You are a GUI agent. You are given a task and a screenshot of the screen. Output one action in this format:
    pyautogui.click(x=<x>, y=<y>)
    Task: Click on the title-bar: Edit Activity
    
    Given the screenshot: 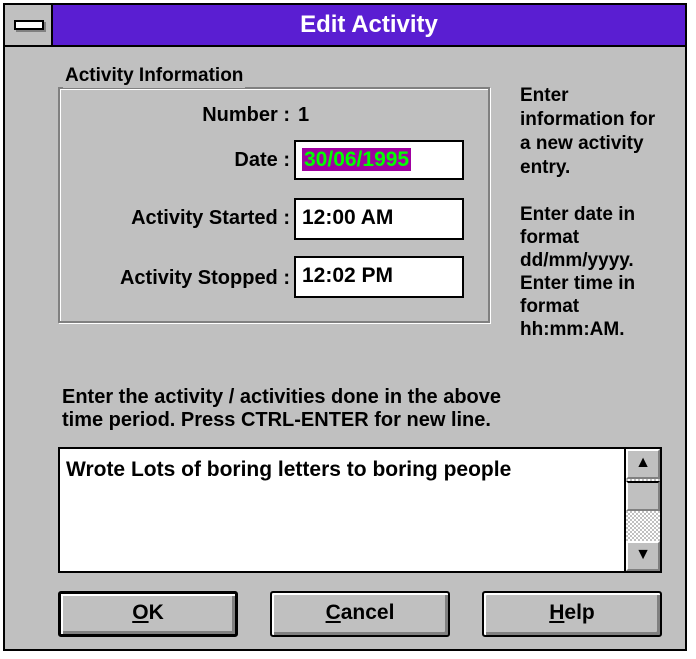 What is the action you would take?
    pyautogui.click(x=345, y=26)
    